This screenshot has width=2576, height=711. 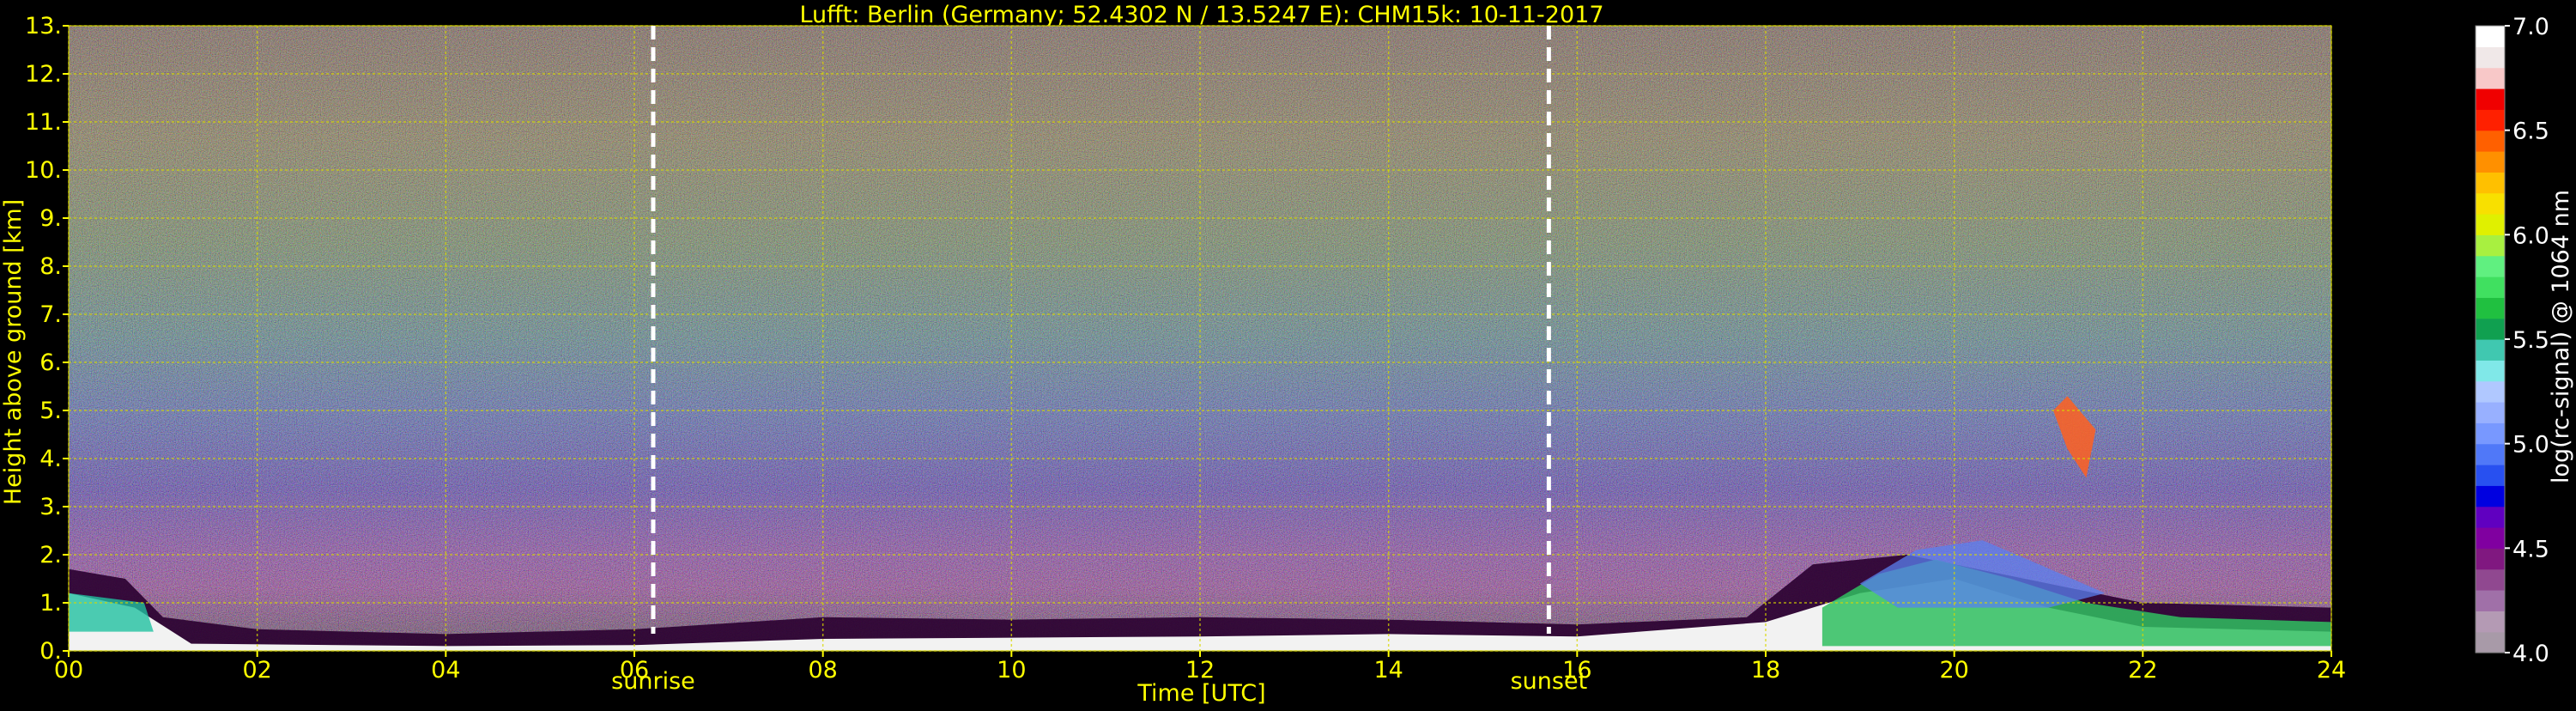 I want to click on x-tick-label: 02, so click(x=256, y=670).